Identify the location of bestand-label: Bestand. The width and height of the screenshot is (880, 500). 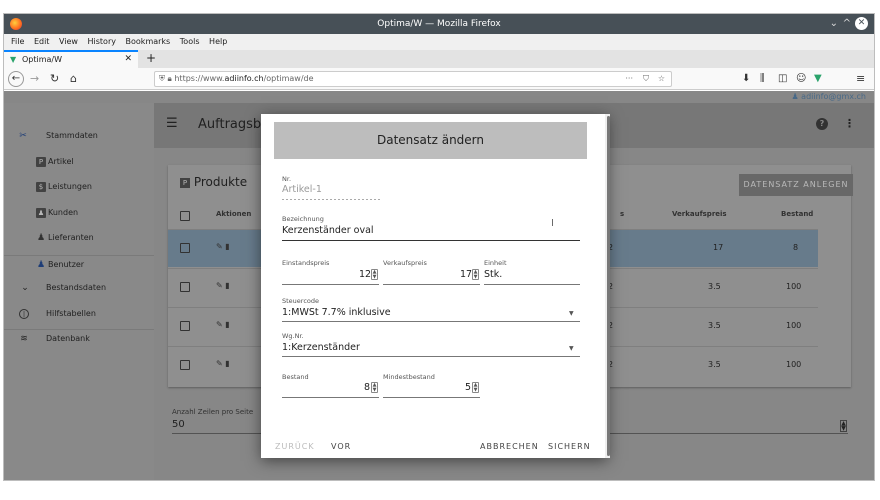
(295, 377).